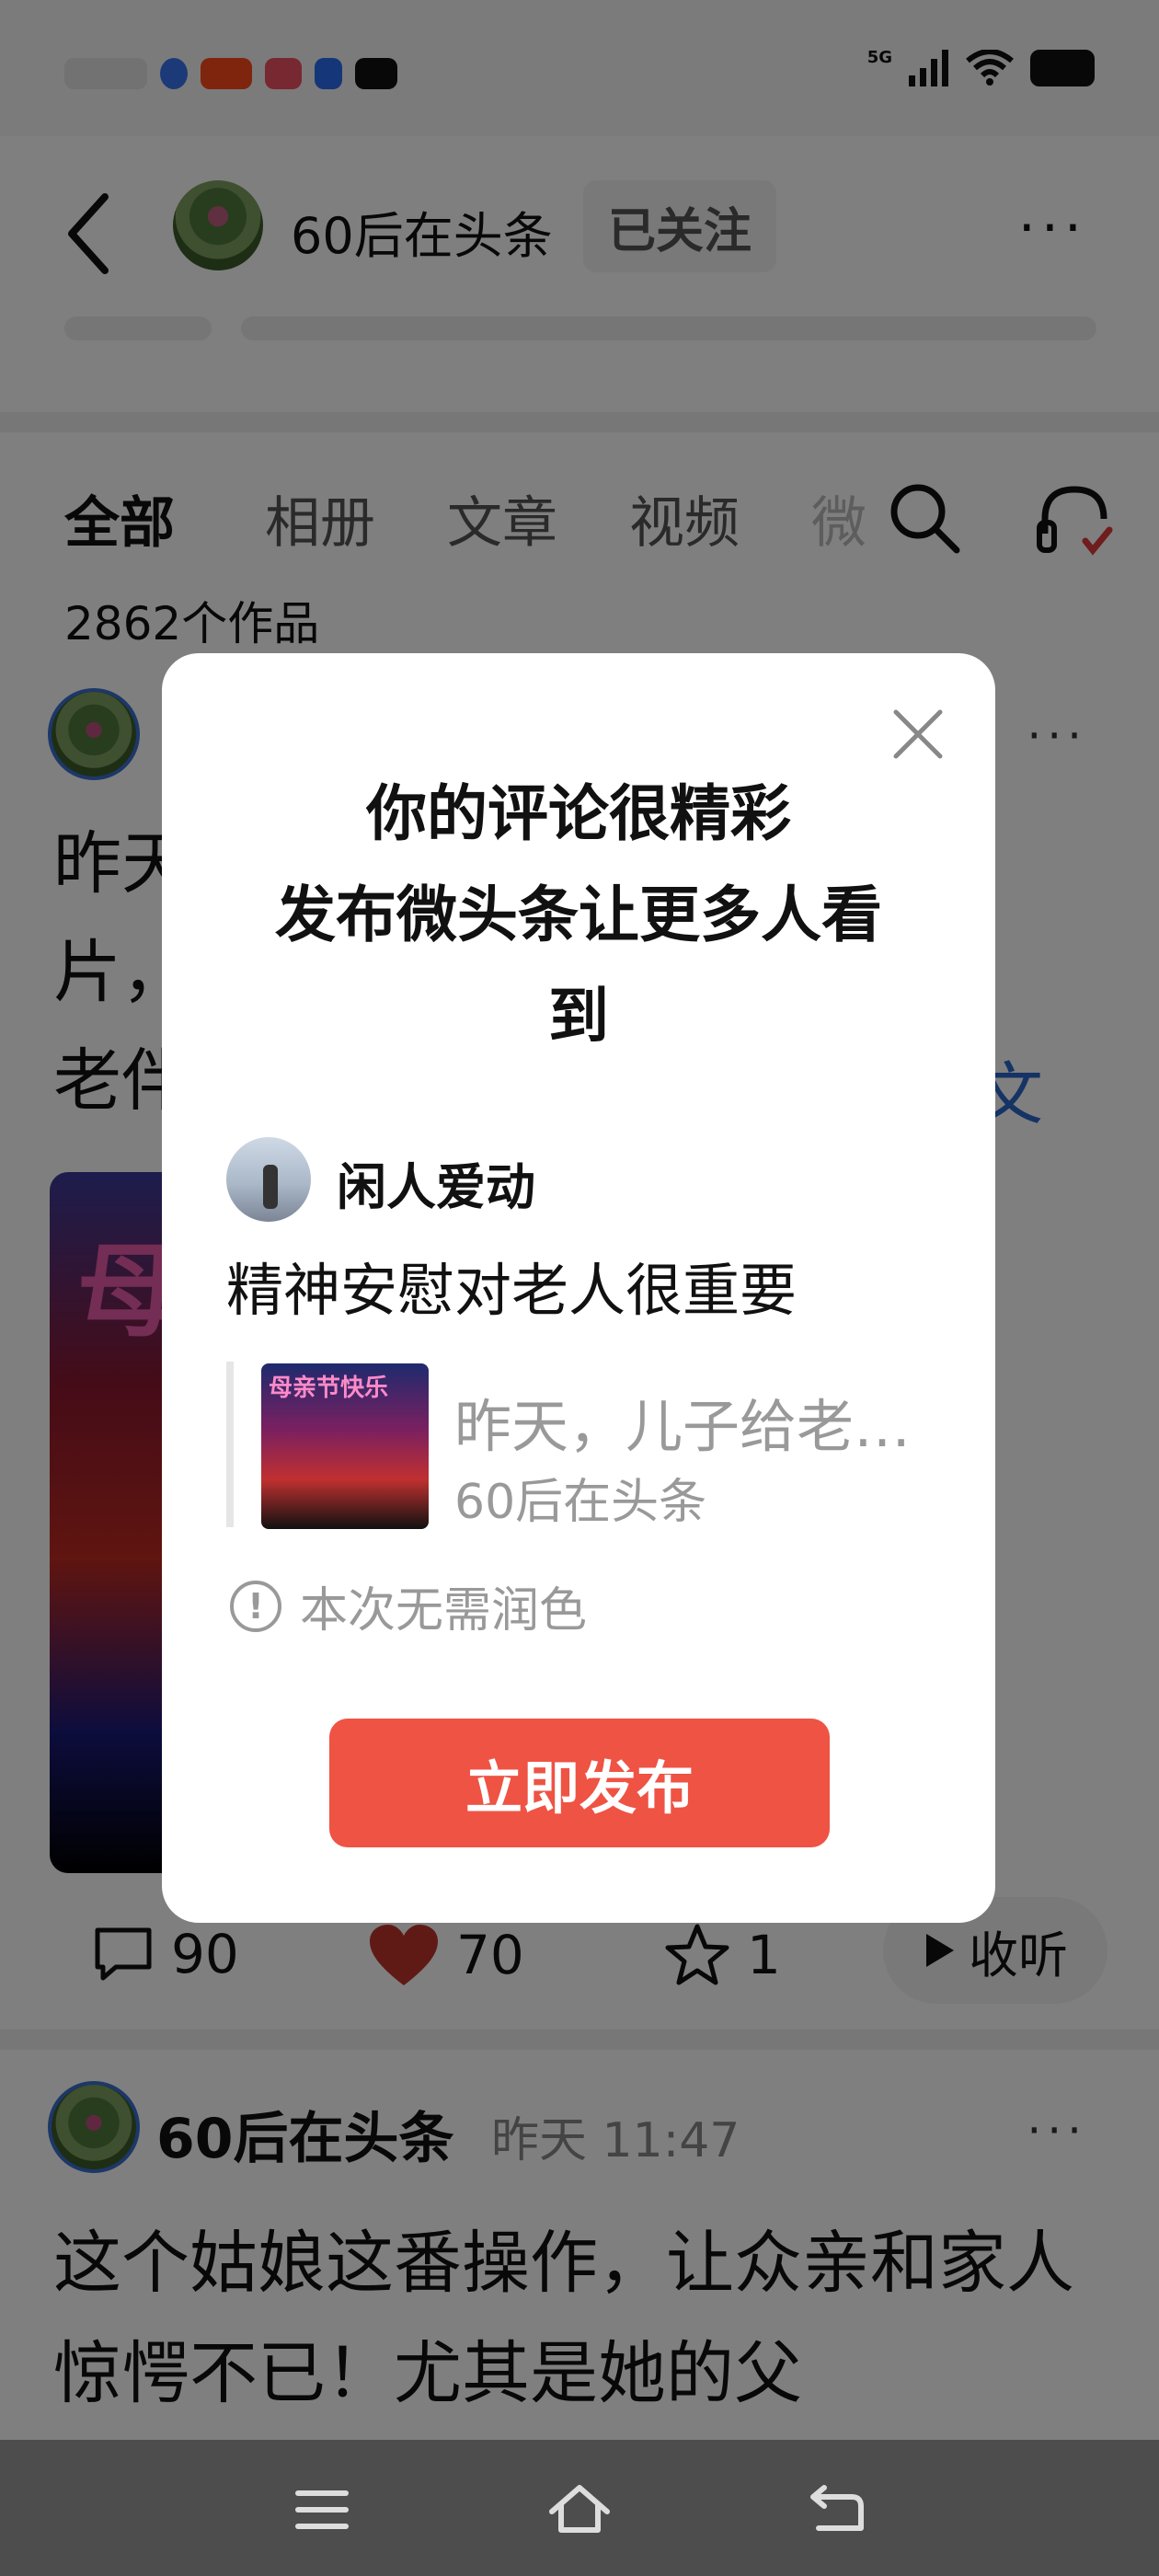 The image size is (1159, 2576). I want to click on polish-hint: ! 本次无需润色, so click(408, 1605).